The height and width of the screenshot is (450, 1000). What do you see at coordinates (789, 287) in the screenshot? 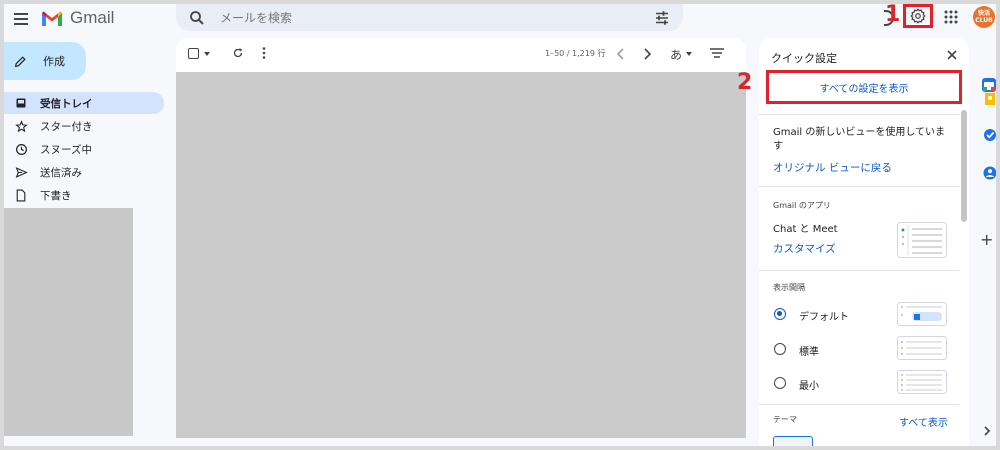
I see `density-heading: 表示間隔` at bounding box center [789, 287].